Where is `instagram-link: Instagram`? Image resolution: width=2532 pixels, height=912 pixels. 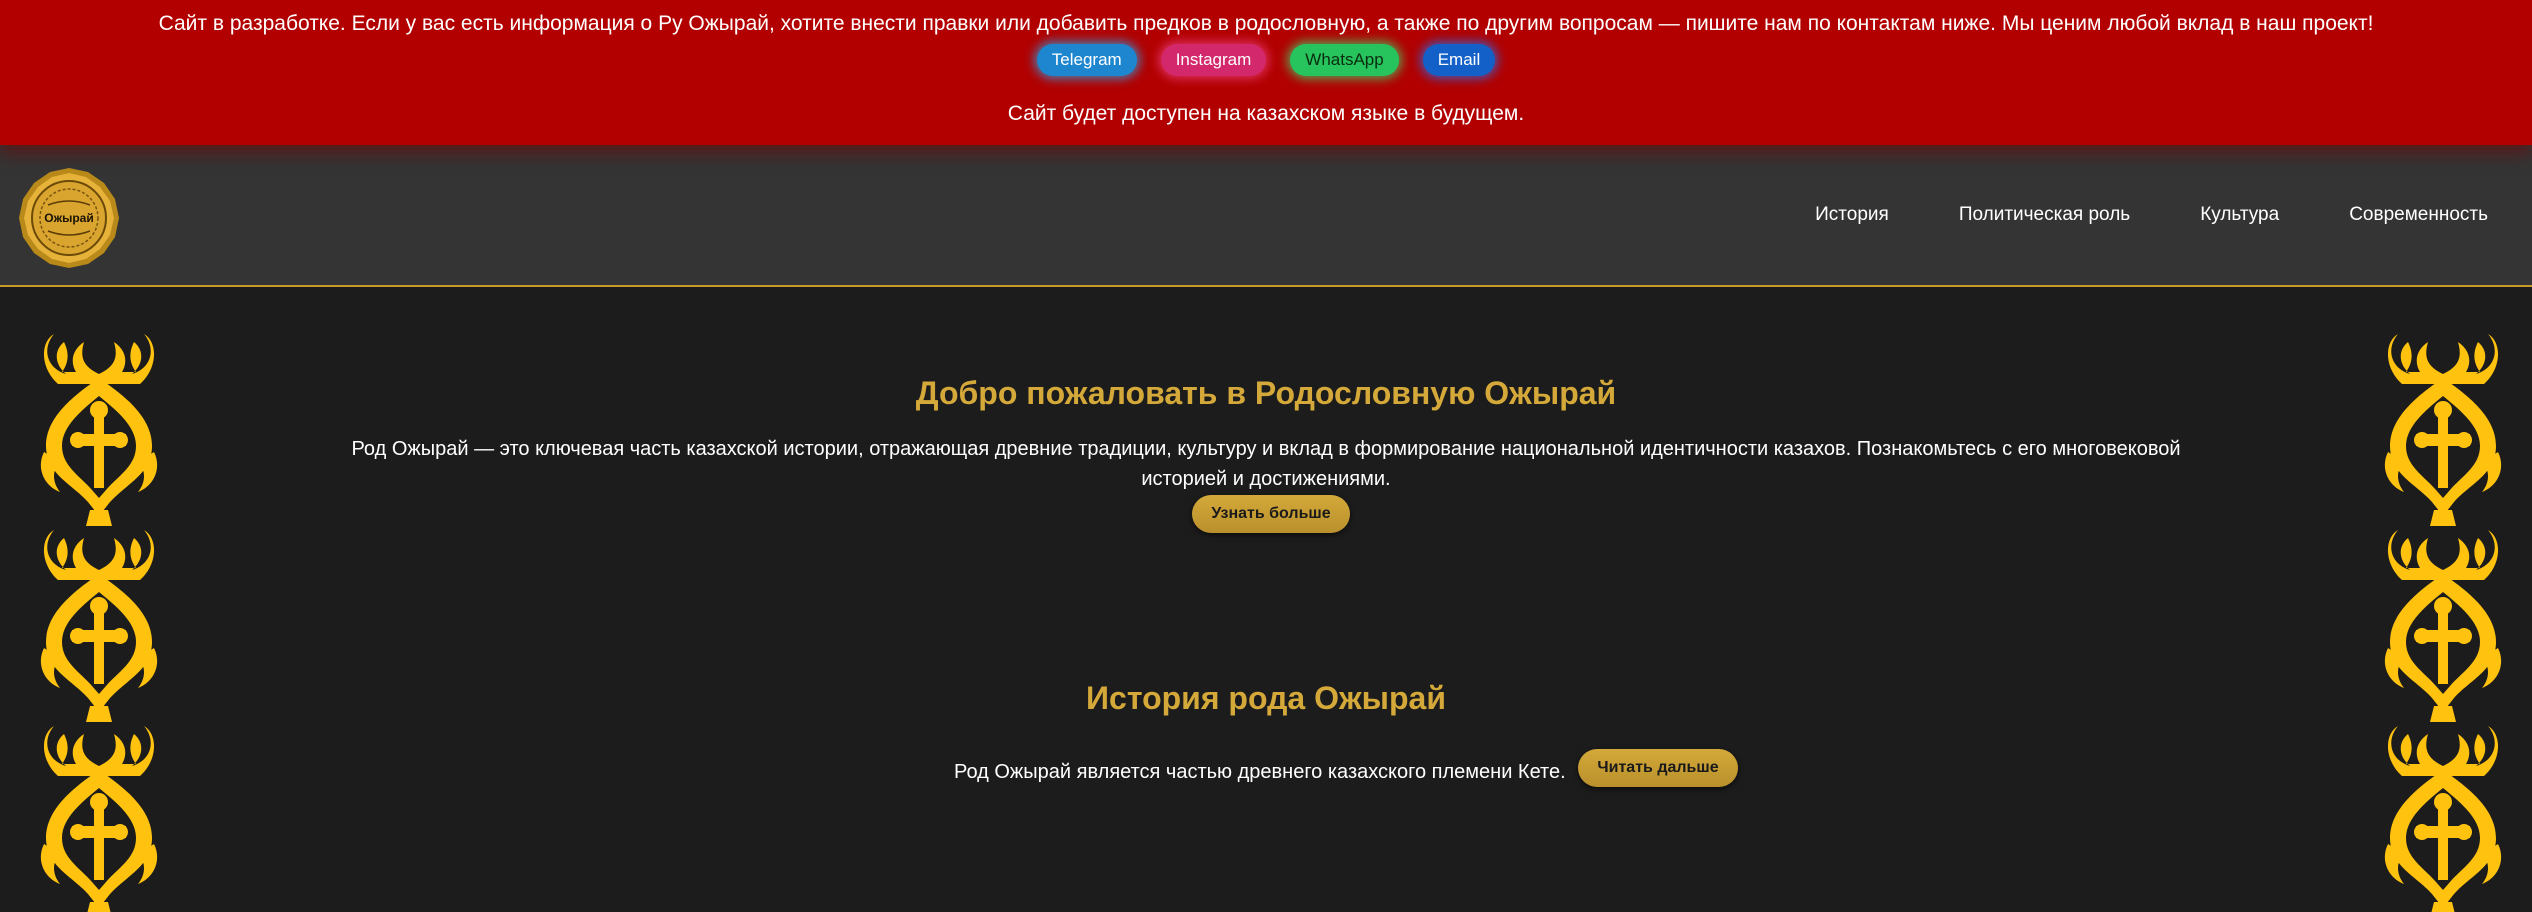 instagram-link: Instagram is located at coordinates (1213, 60).